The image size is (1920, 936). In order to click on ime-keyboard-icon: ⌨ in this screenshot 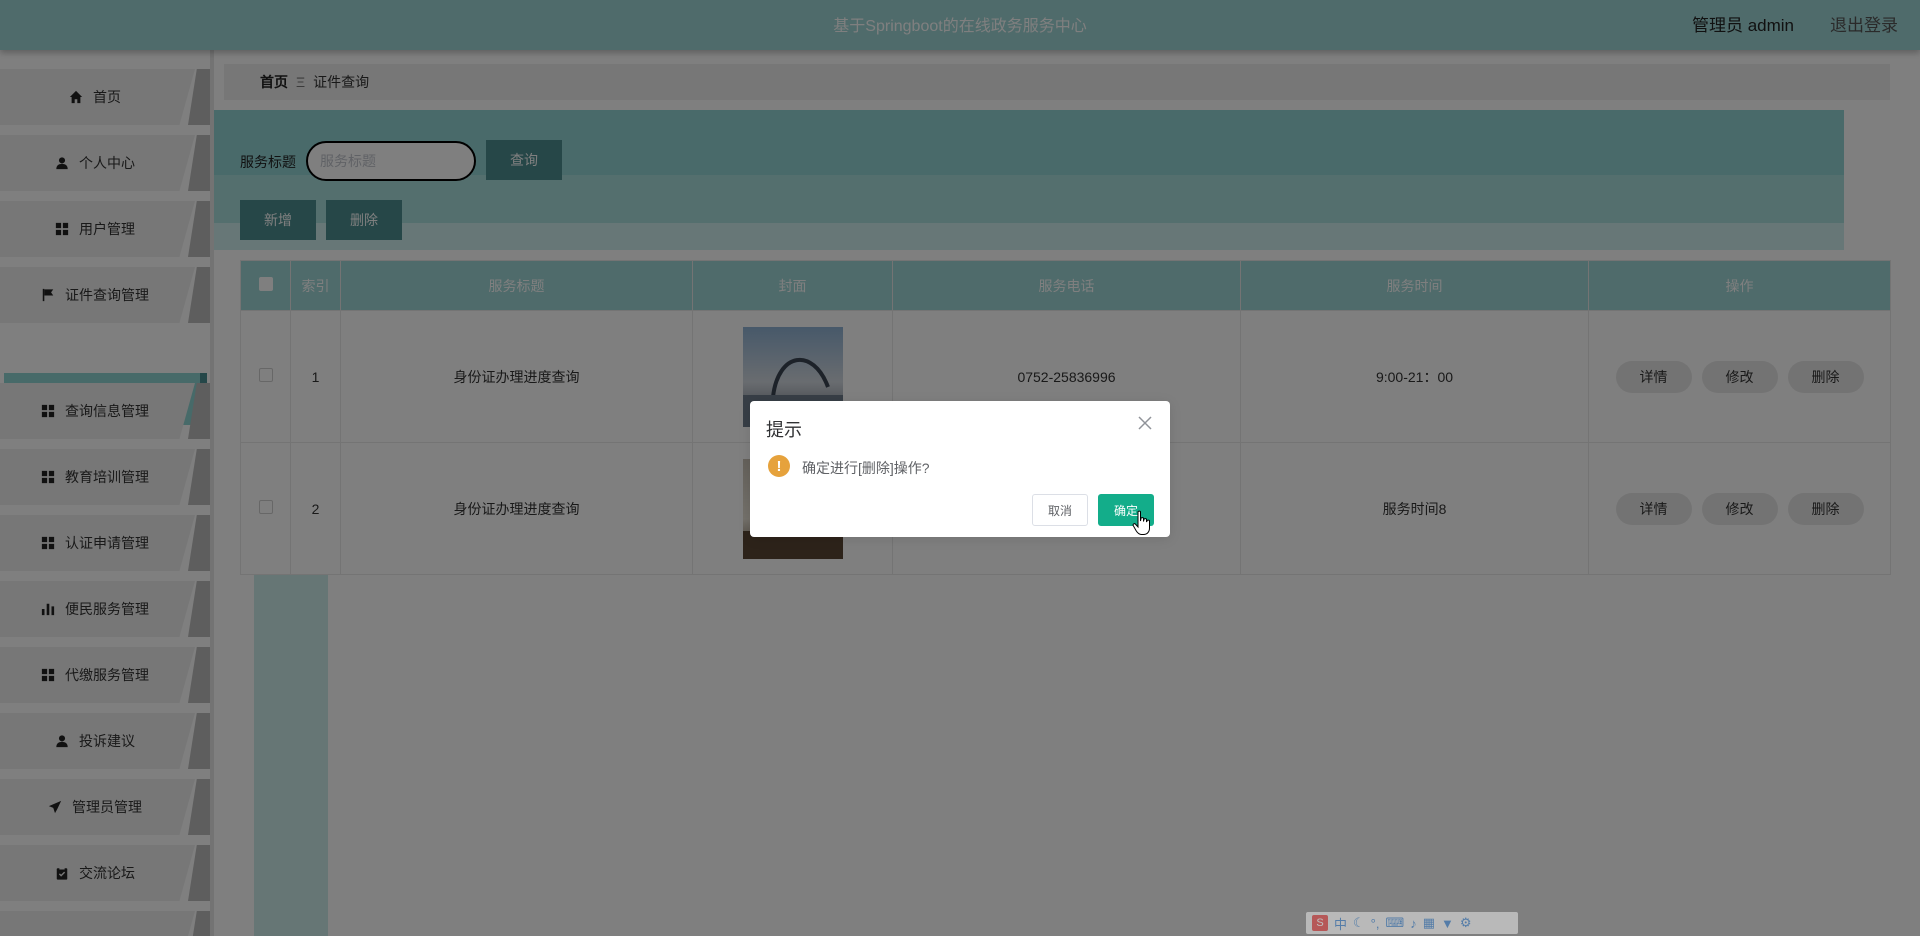, I will do `click(1394, 923)`.